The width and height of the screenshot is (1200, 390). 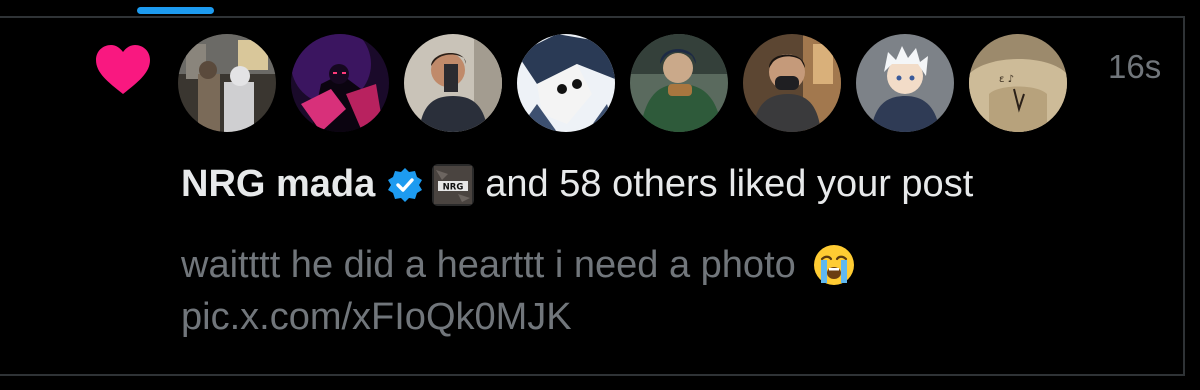 I want to click on verified-badge-icon, so click(x=405, y=185).